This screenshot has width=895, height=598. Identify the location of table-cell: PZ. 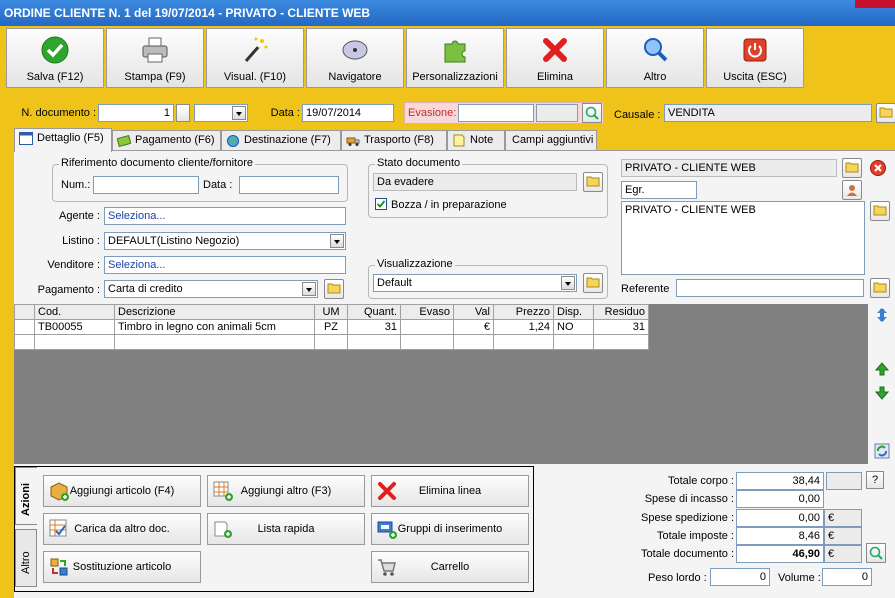
(331, 327).